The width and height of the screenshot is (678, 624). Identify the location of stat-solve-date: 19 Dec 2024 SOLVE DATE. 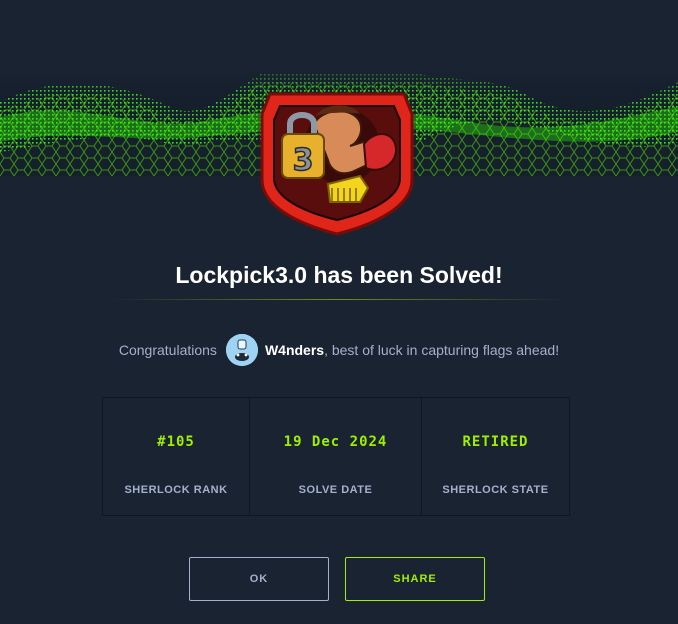
(335, 456).